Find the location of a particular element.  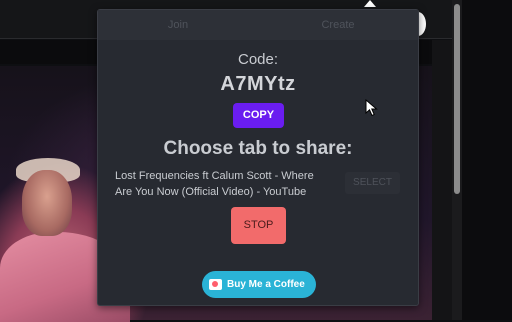

room-code: A7MYtz is located at coordinates (258, 84).